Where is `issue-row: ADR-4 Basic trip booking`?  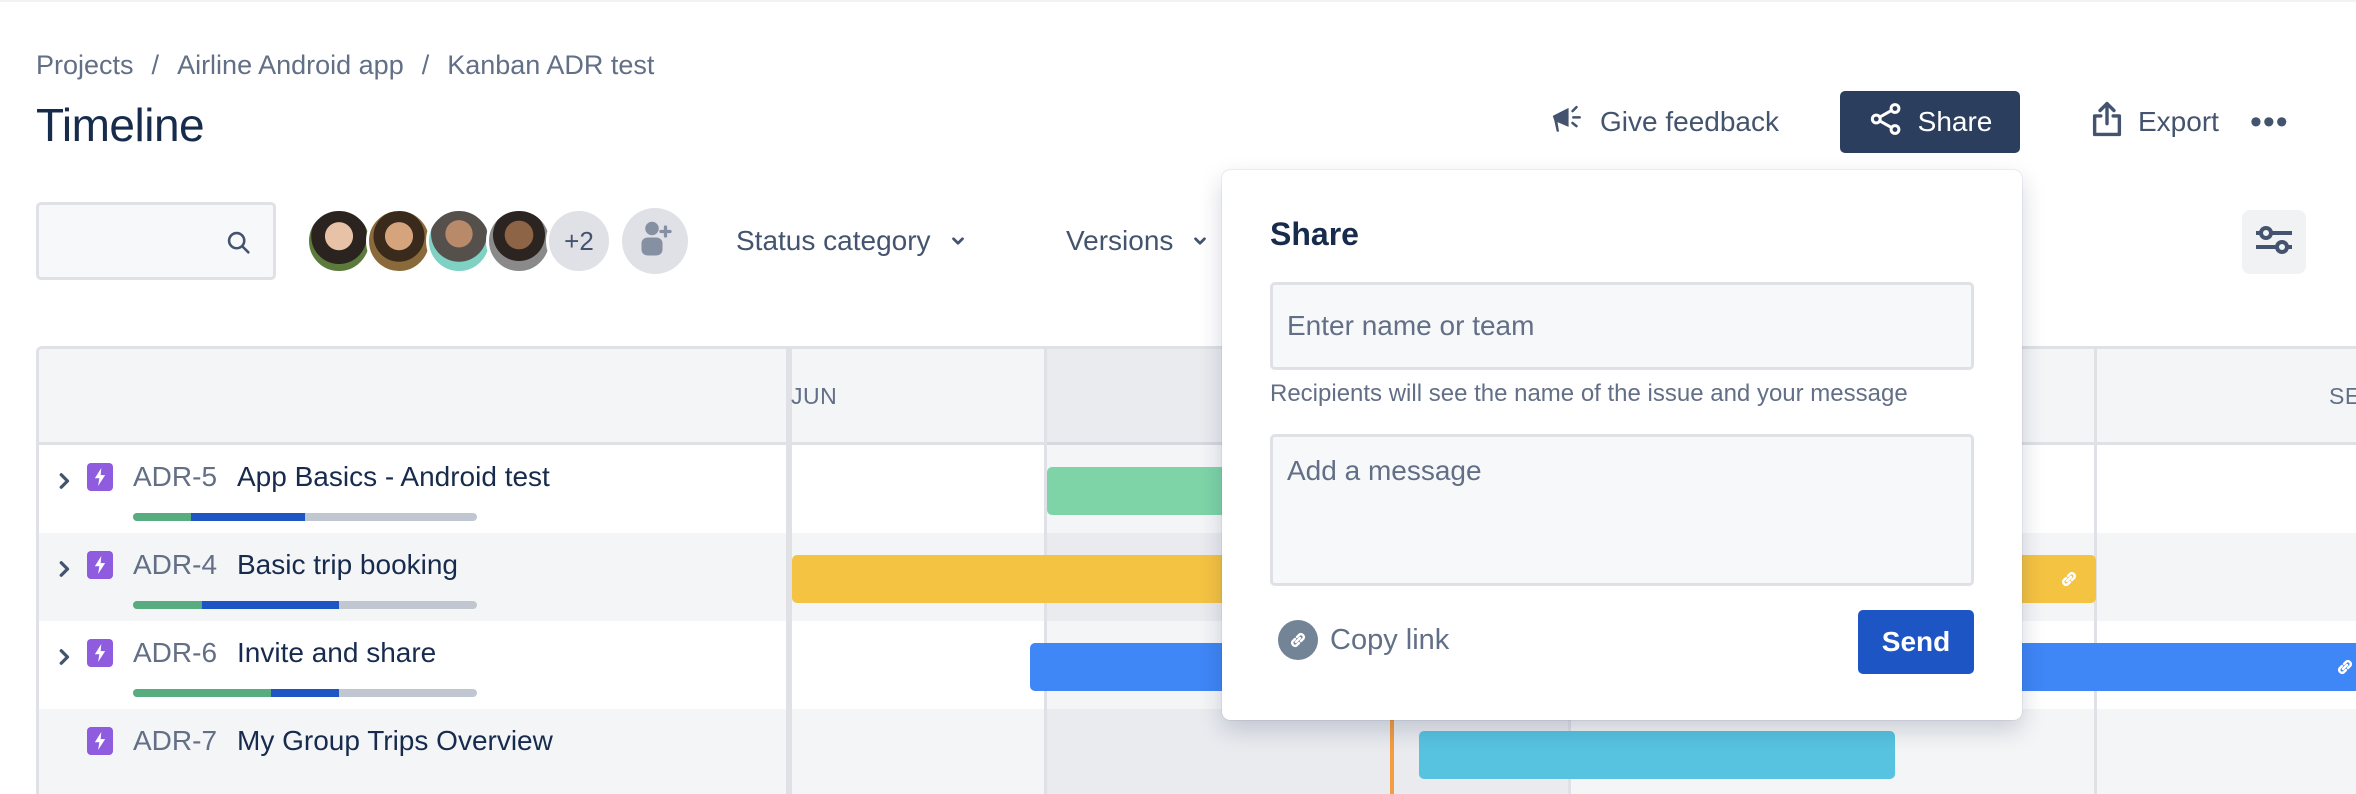 issue-row: ADR-4 Basic trip booking is located at coordinates (412, 577).